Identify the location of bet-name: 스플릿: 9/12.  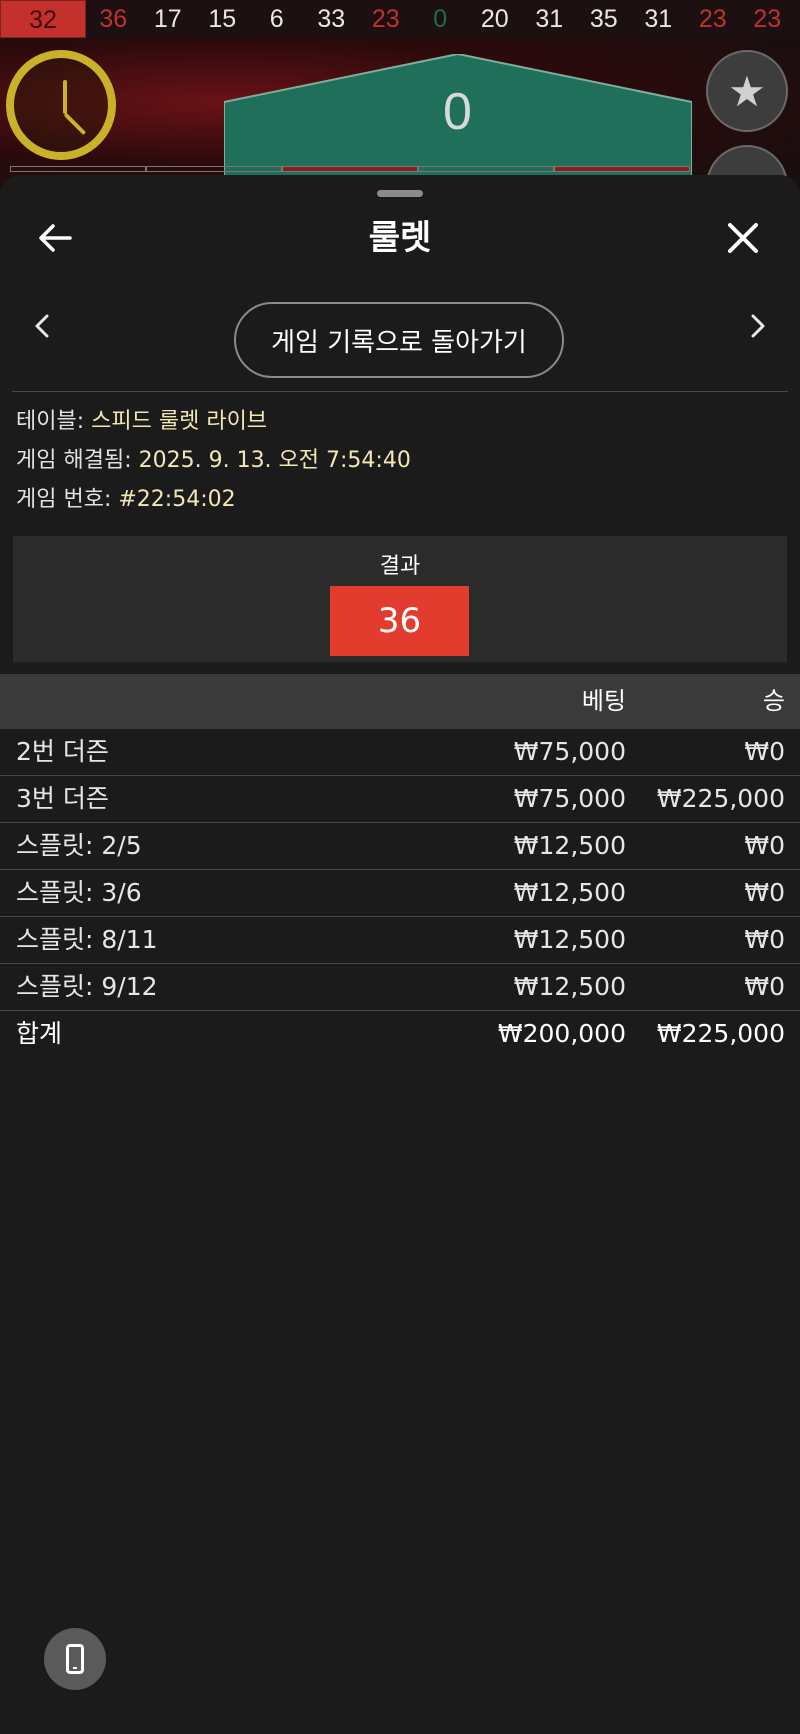
(87, 986).